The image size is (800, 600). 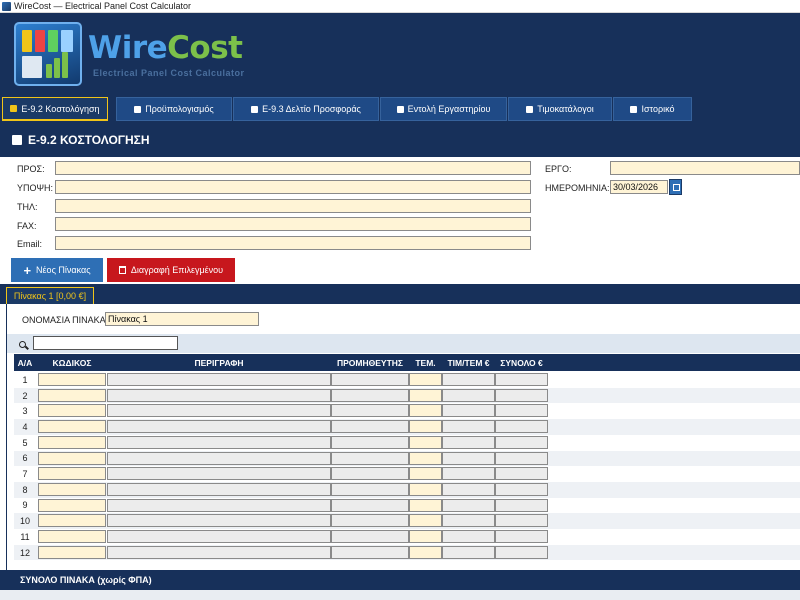 What do you see at coordinates (57, 270) in the screenshot?
I see `new-panel-button: + Νέος Πίνακας` at bounding box center [57, 270].